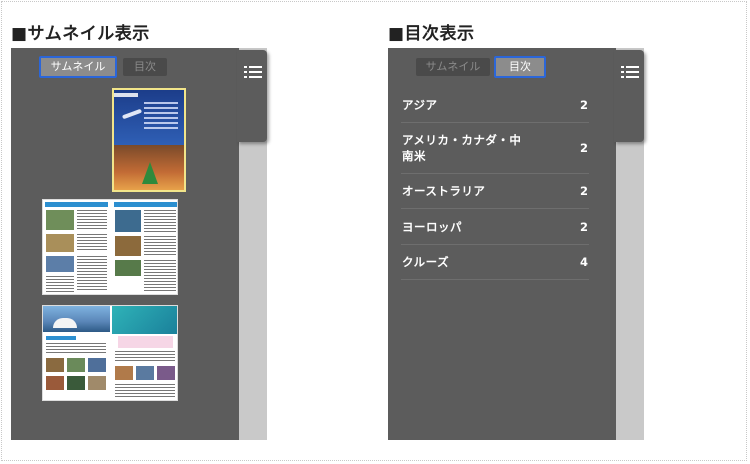 Image resolution: width=750 pixels, height=464 pixels. I want to click on cover-logo, so click(126, 95).